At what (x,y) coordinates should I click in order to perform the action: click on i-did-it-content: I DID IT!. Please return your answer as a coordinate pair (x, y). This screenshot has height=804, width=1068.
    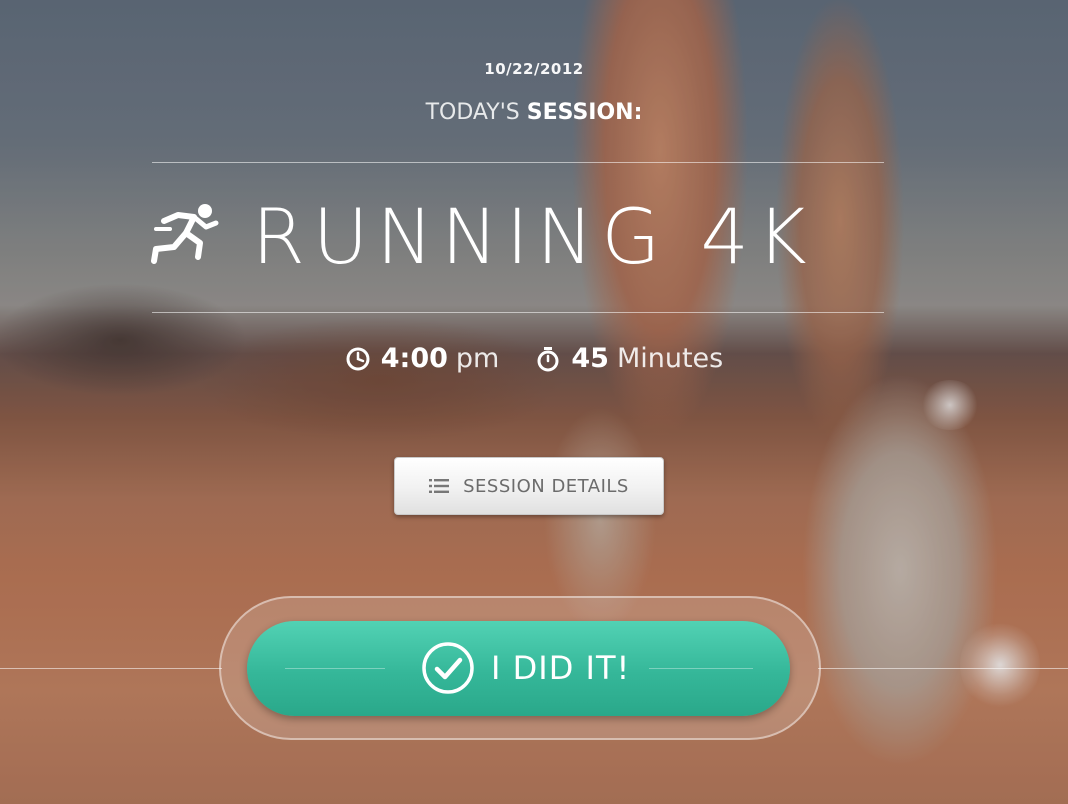
    Looking at the image, I should click on (525, 668).